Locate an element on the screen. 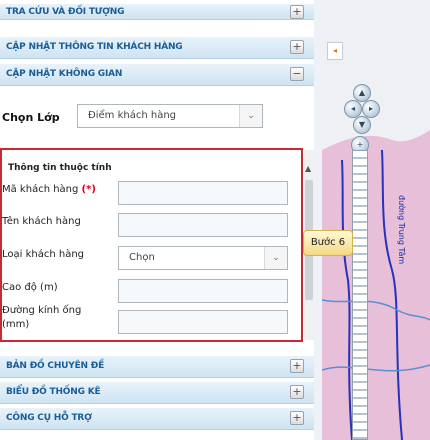 This screenshot has height=440, width=430. elevation-input is located at coordinates (203, 291).